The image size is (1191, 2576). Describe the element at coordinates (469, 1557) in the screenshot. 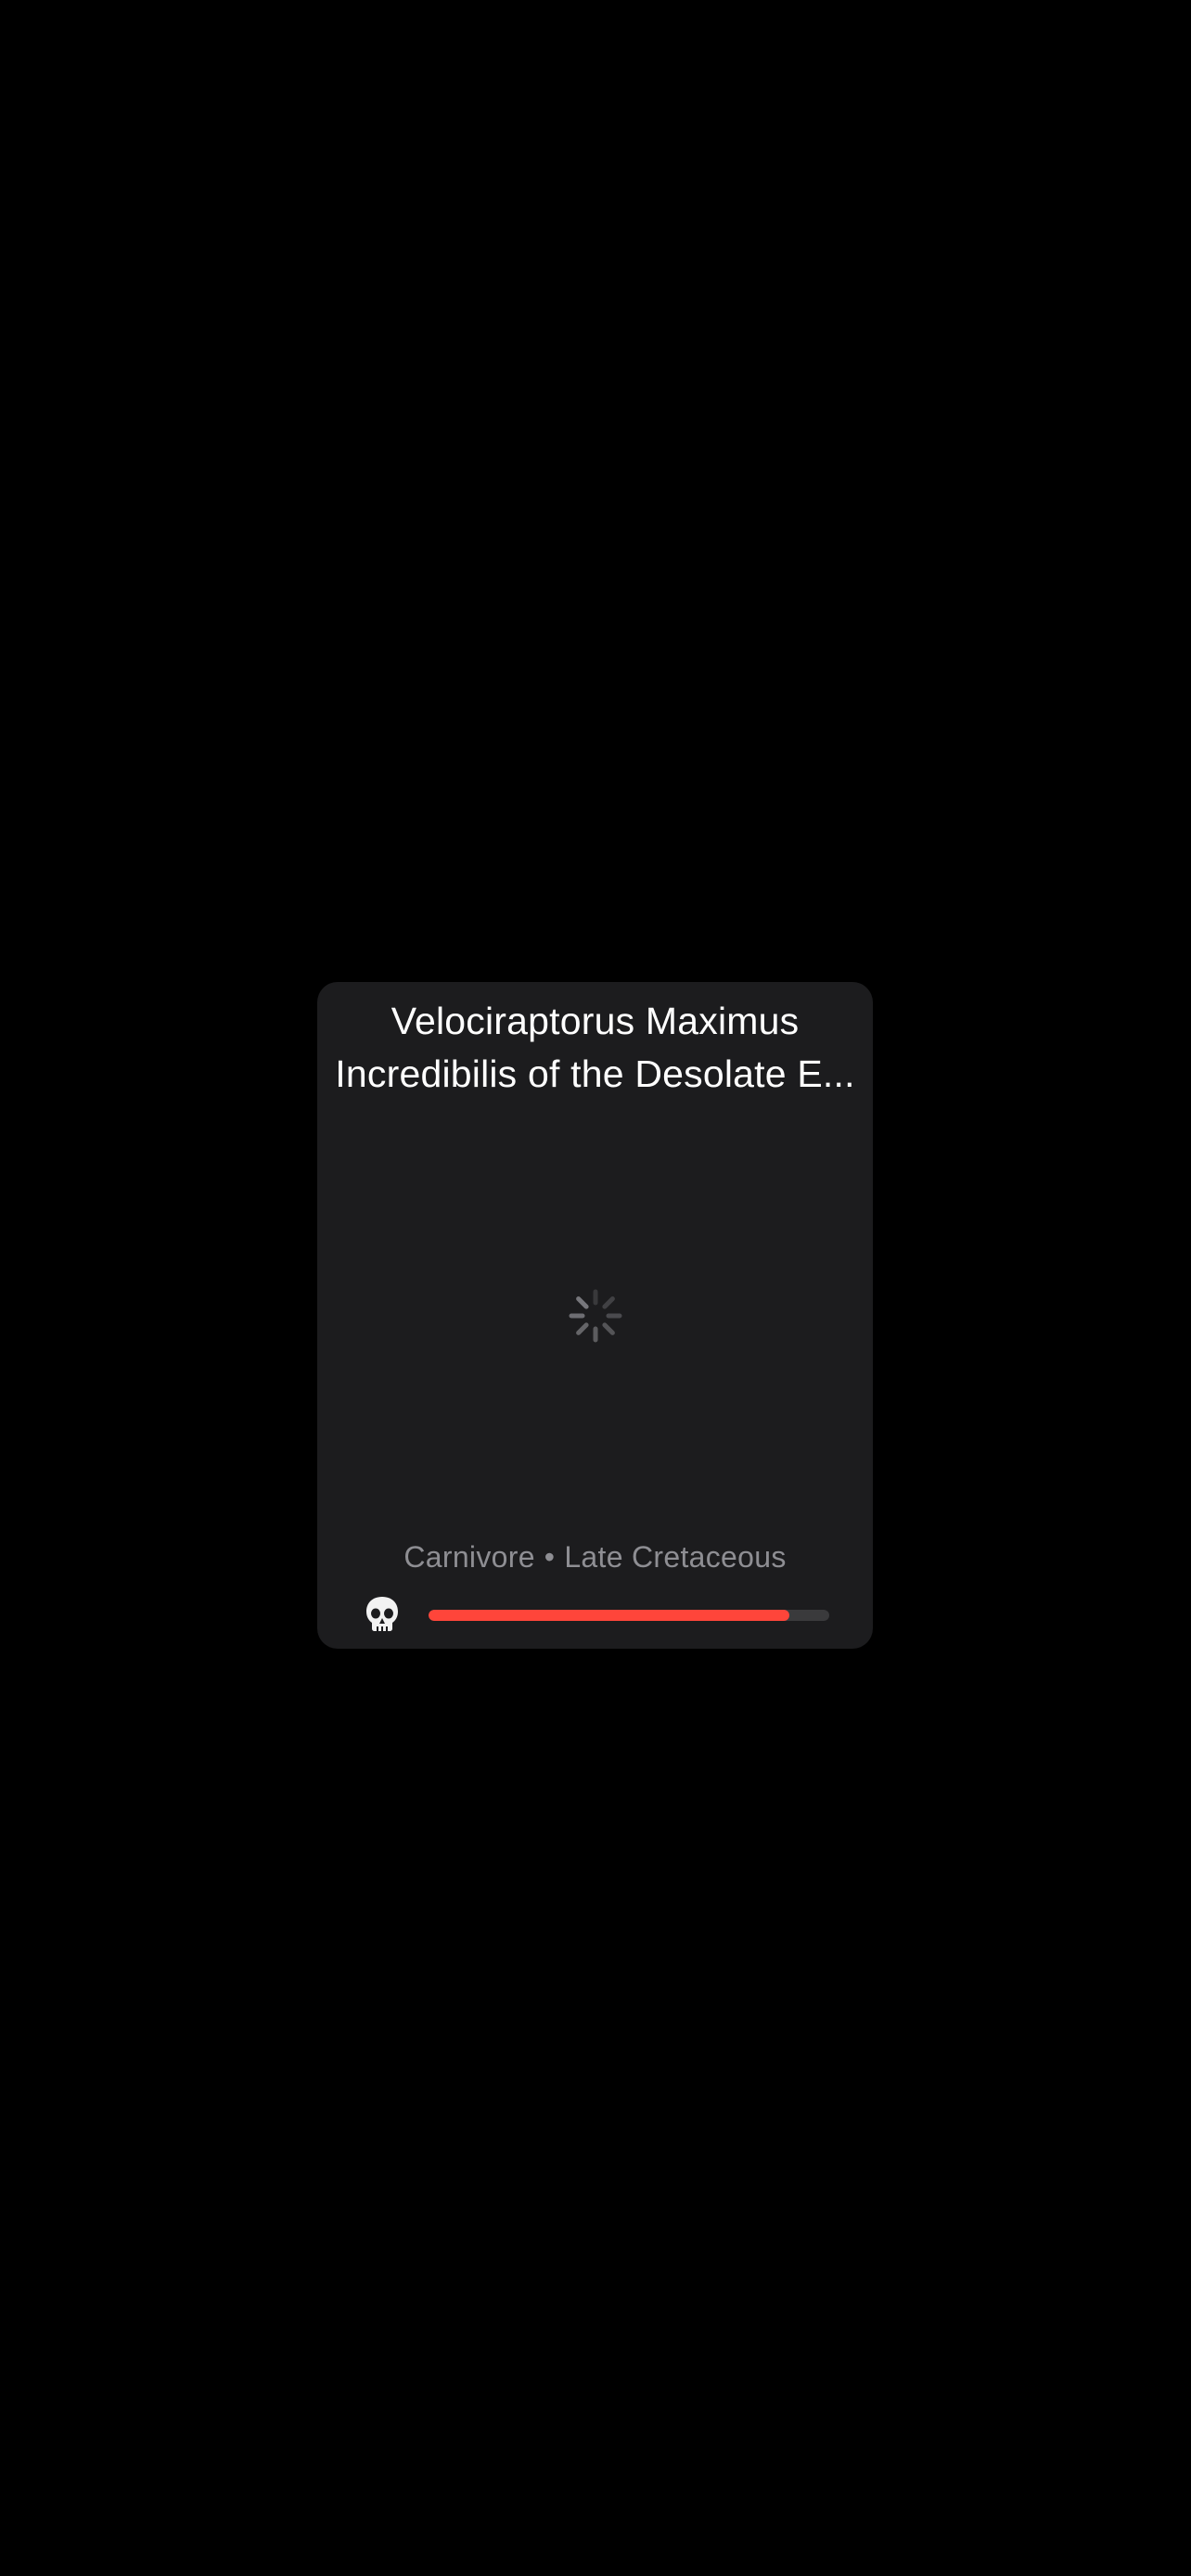

I see `diet-label: Carnivore` at that location.